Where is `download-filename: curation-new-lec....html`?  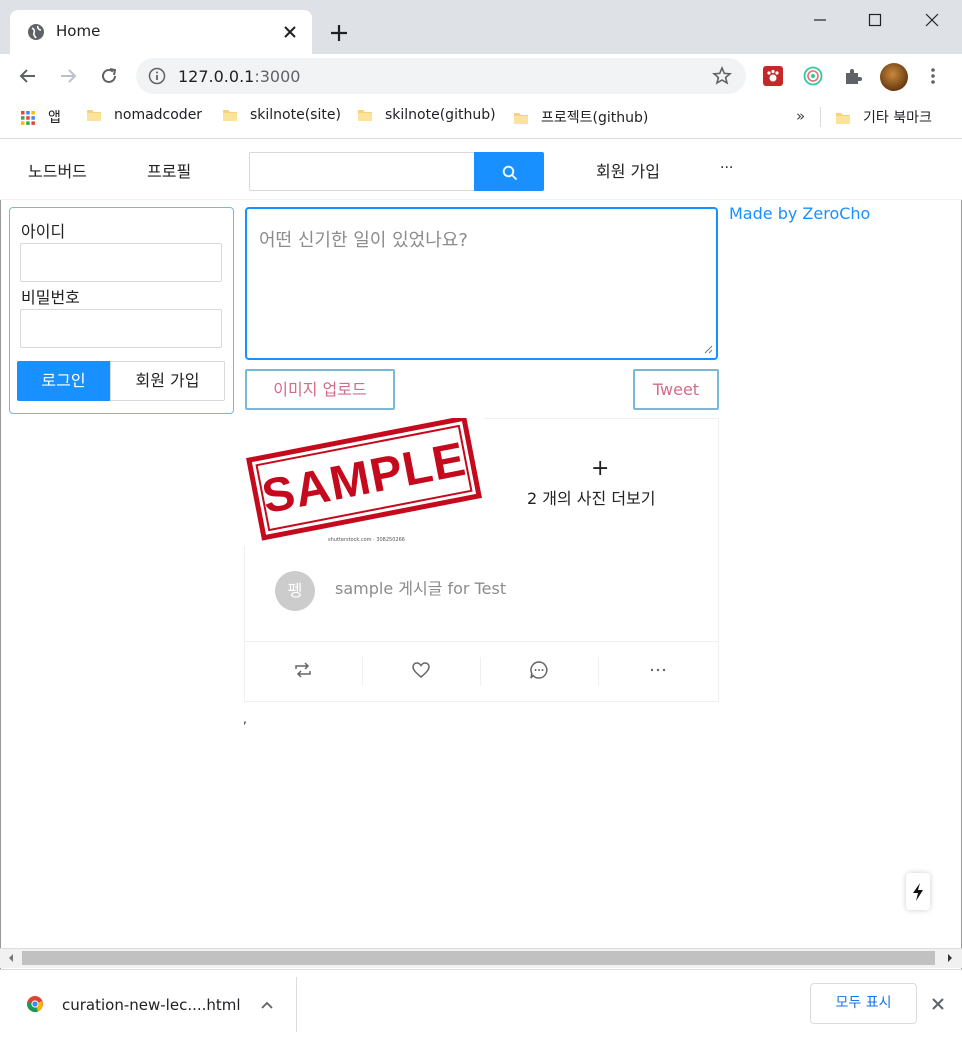 download-filename: curation-new-lec....html is located at coordinates (151, 1005).